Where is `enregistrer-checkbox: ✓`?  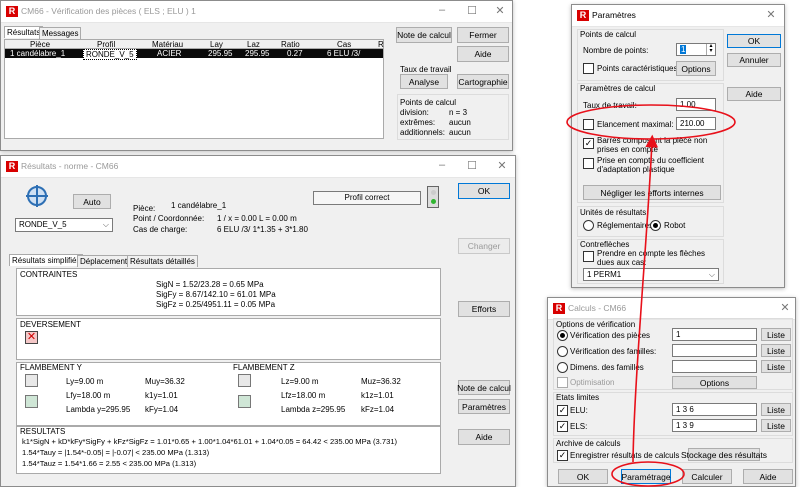 enregistrer-checkbox: ✓ is located at coordinates (562, 455).